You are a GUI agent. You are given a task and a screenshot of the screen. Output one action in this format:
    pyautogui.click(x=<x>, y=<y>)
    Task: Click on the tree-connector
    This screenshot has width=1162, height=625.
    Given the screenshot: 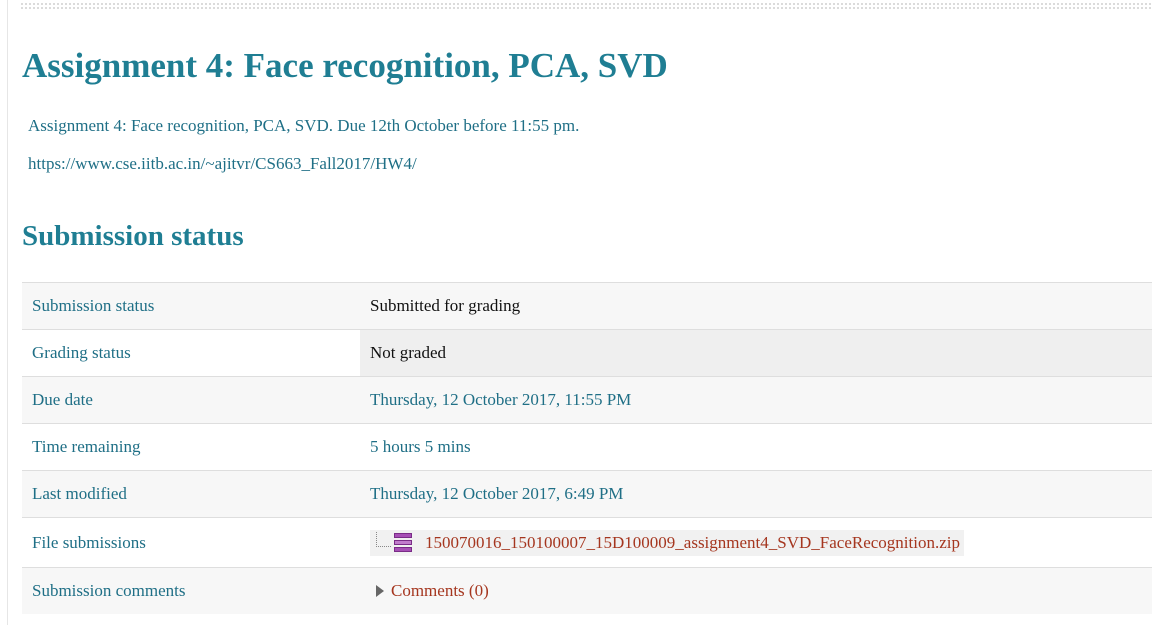 What is the action you would take?
    pyautogui.click(x=383, y=539)
    